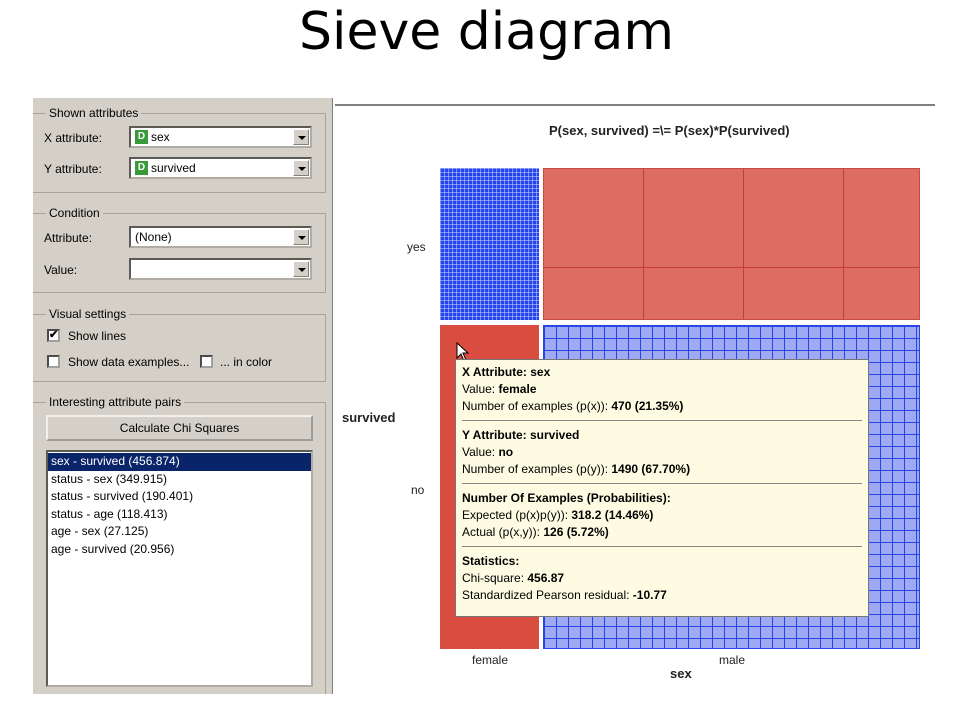  I want to click on tooltip-actual: 126 (5.72%), so click(576, 532).